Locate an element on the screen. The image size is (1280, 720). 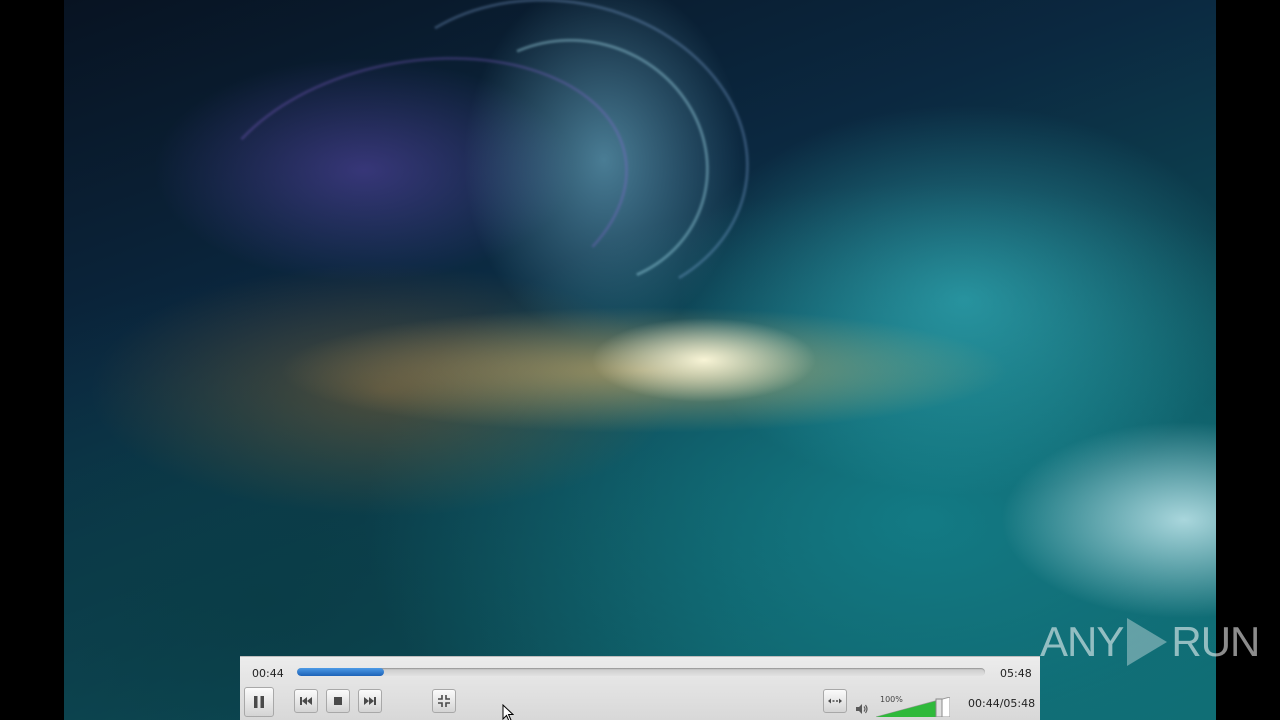
skip-previous-icon is located at coordinates (306, 701).